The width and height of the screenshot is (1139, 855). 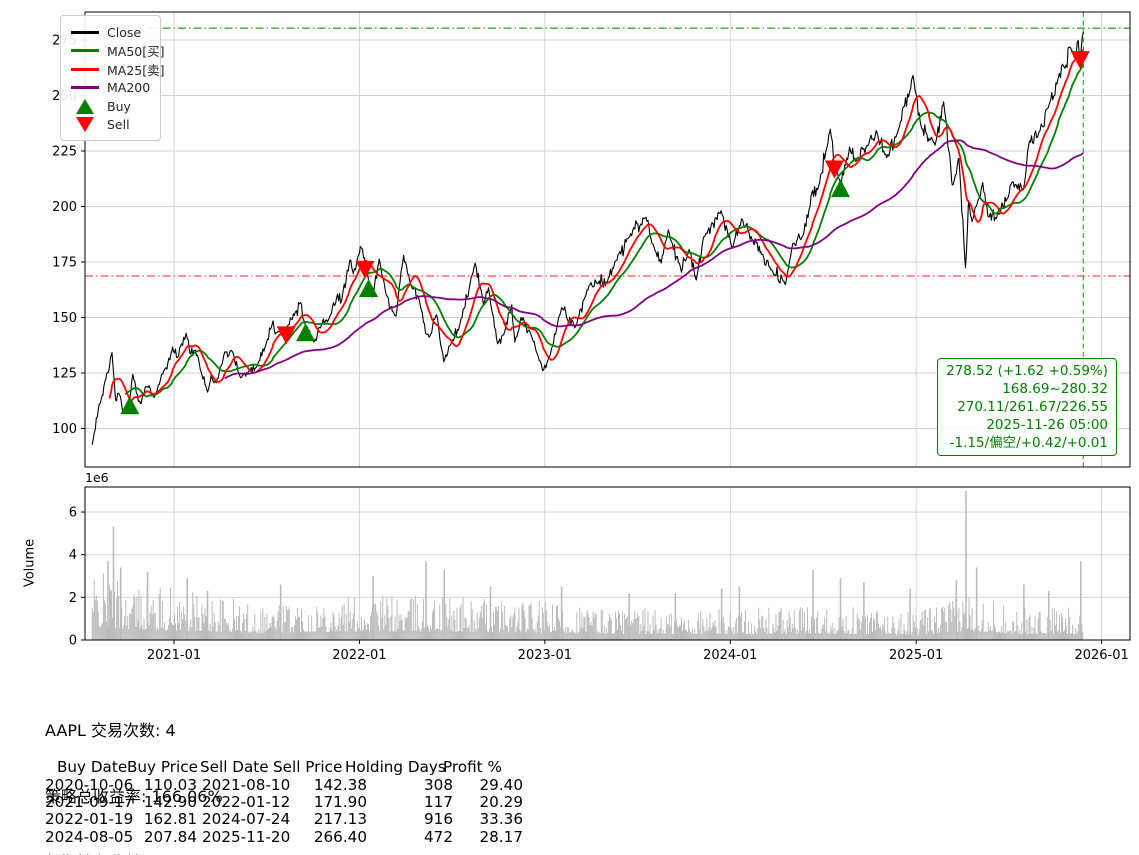 I want to click on cell-holding-days: 117, so click(x=438, y=802).